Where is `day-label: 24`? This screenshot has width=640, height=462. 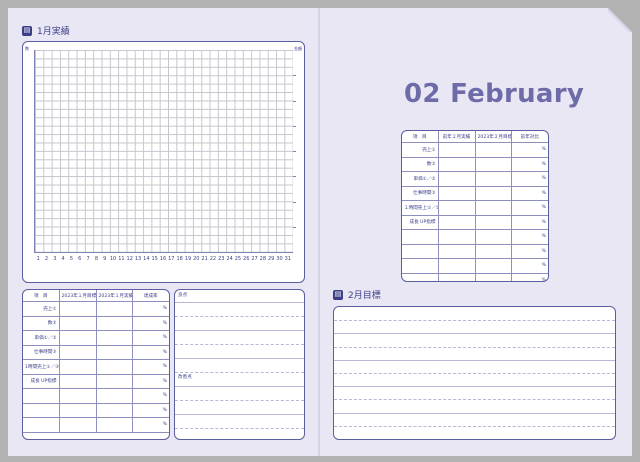
day-label: 24 is located at coordinates (229, 259).